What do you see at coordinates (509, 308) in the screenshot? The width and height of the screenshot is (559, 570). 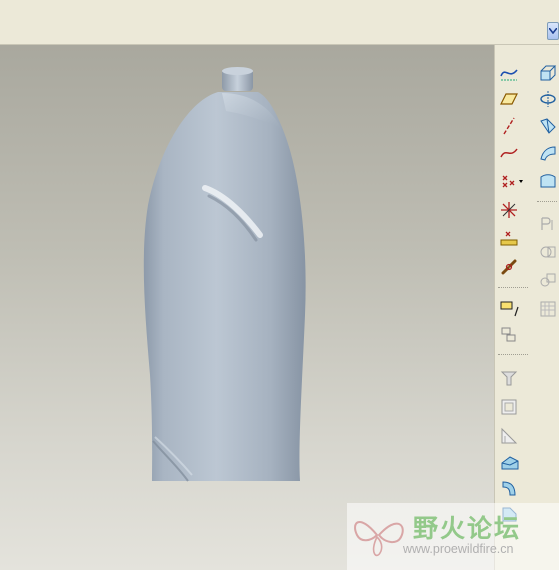 I see `annotation-icon` at bounding box center [509, 308].